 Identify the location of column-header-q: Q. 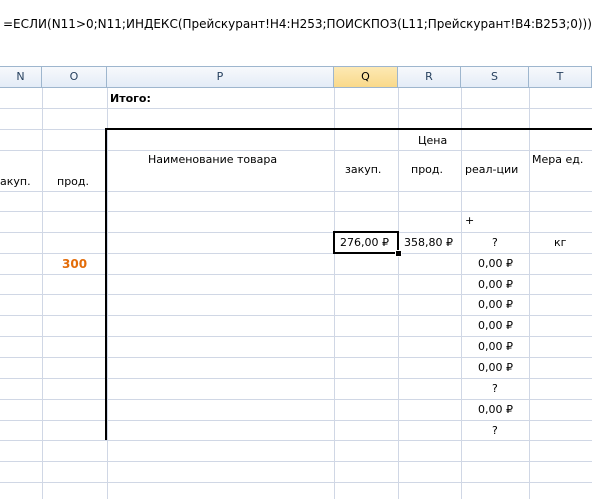
(366, 77).